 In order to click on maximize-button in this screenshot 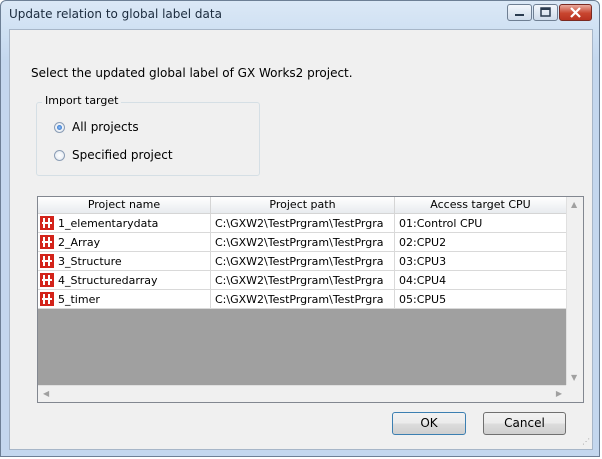, I will do `click(545, 12)`.